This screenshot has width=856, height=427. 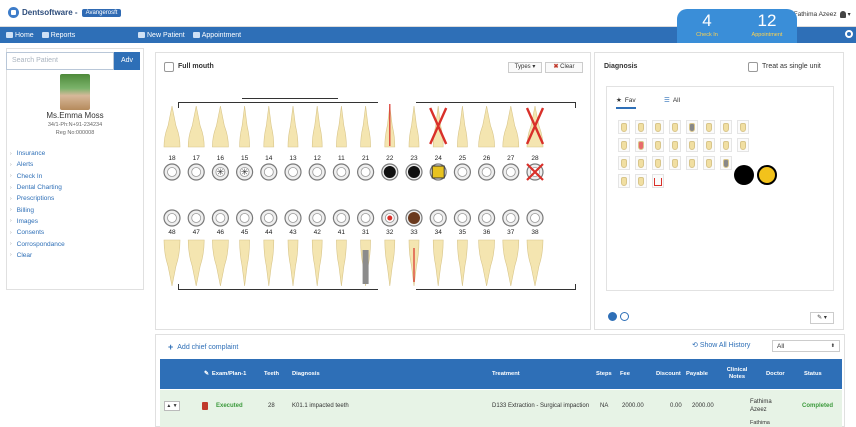 What do you see at coordinates (624, 316) in the screenshot?
I see `next-page-icon` at bounding box center [624, 316].